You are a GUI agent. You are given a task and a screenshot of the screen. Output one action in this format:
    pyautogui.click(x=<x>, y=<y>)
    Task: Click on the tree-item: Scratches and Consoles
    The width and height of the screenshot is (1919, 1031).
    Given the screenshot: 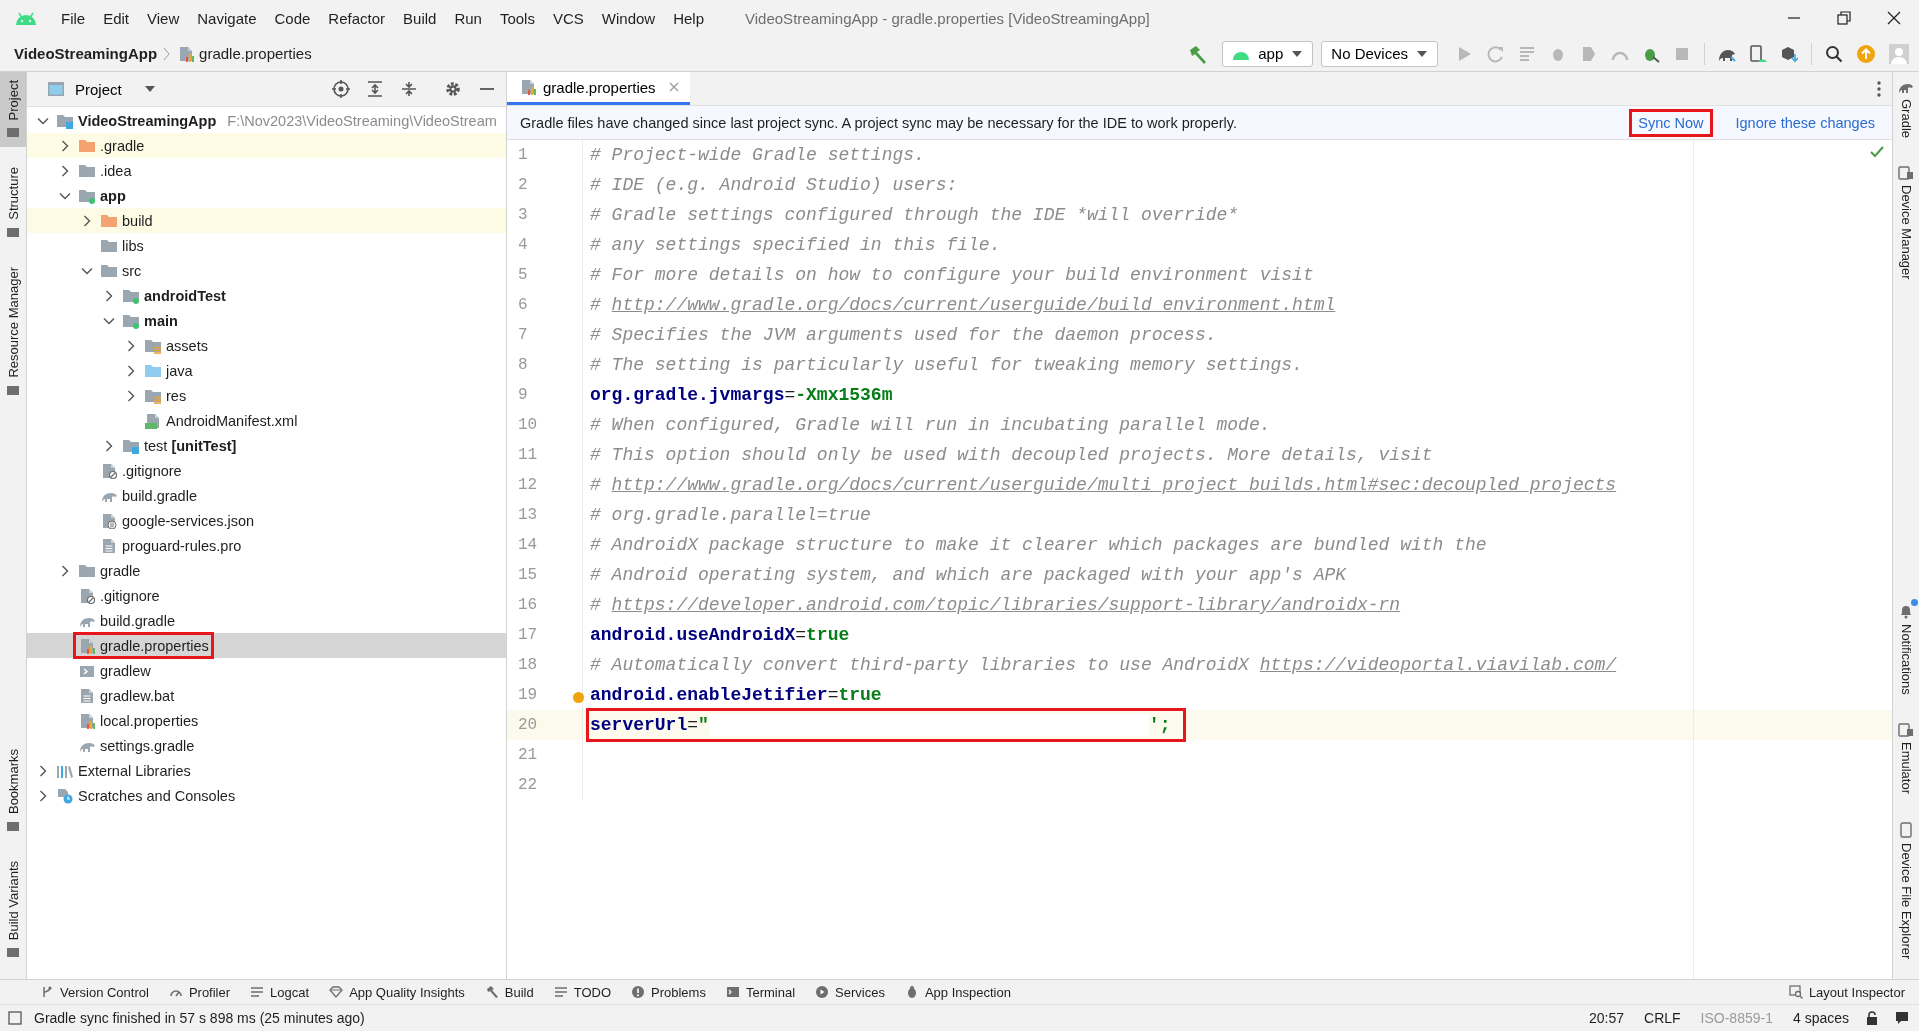 What is the action you would take?
    pyautogui.click(x=266, y=795)
    